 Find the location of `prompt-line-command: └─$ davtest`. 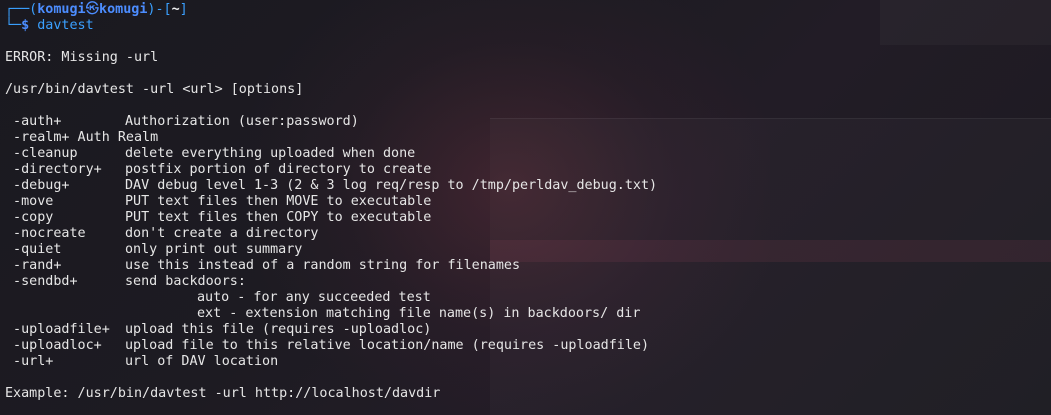

prompt-line-command: └─$ davtest is located at coordinates (528, 26).